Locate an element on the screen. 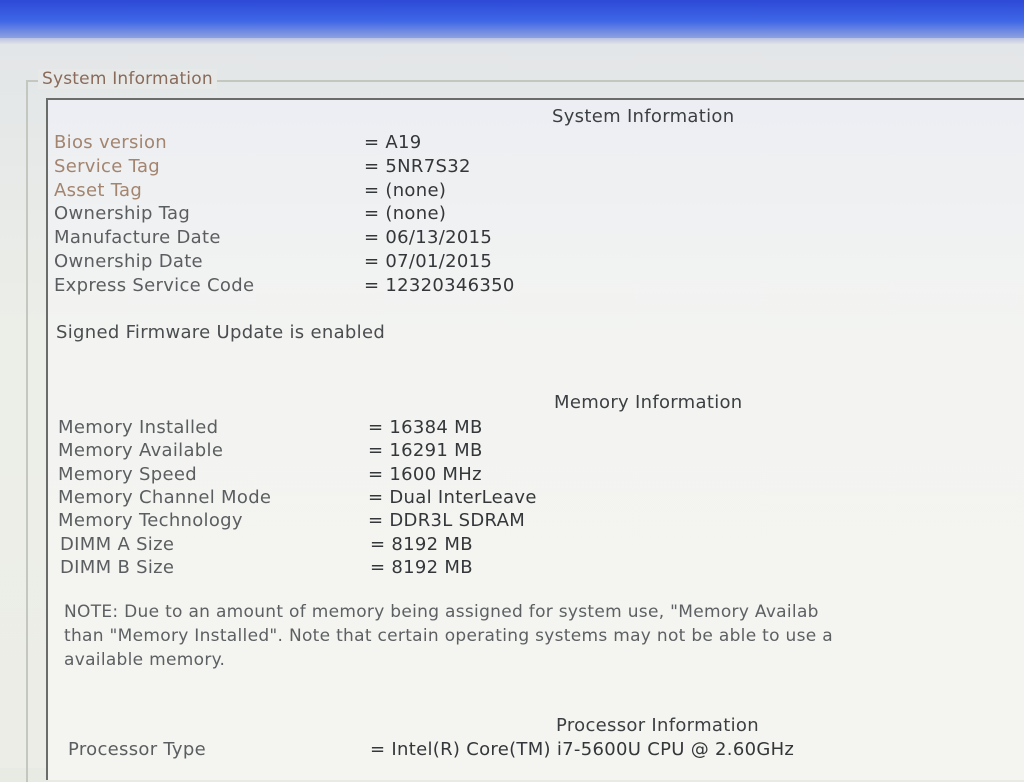 This screenshot has width=1024, height=782. memory-installed-value: = 16384 MB is located at coordinates (425, 427).